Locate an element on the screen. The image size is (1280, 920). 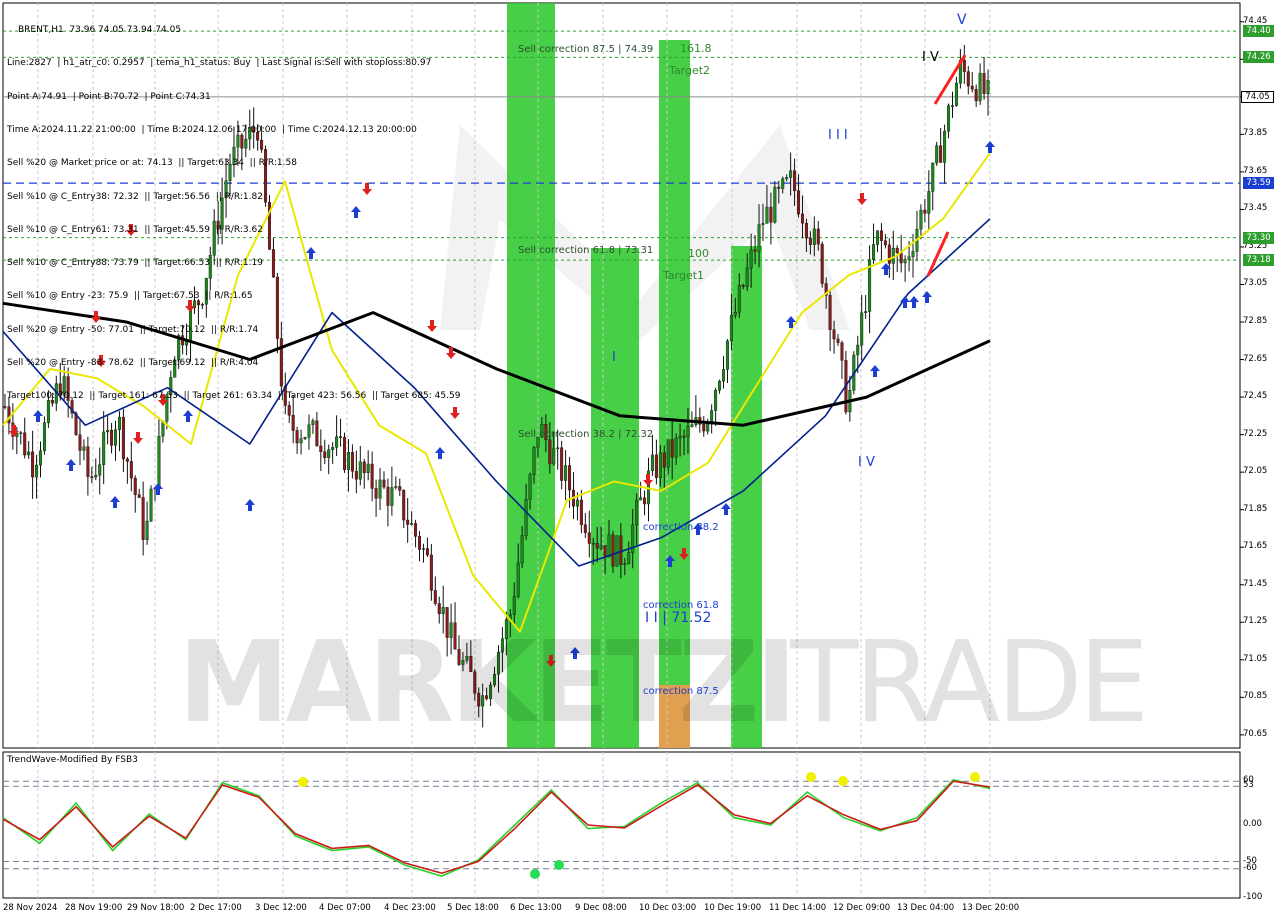
time-tick: 28 Nov 2024 is located at coordinates (30, 908).